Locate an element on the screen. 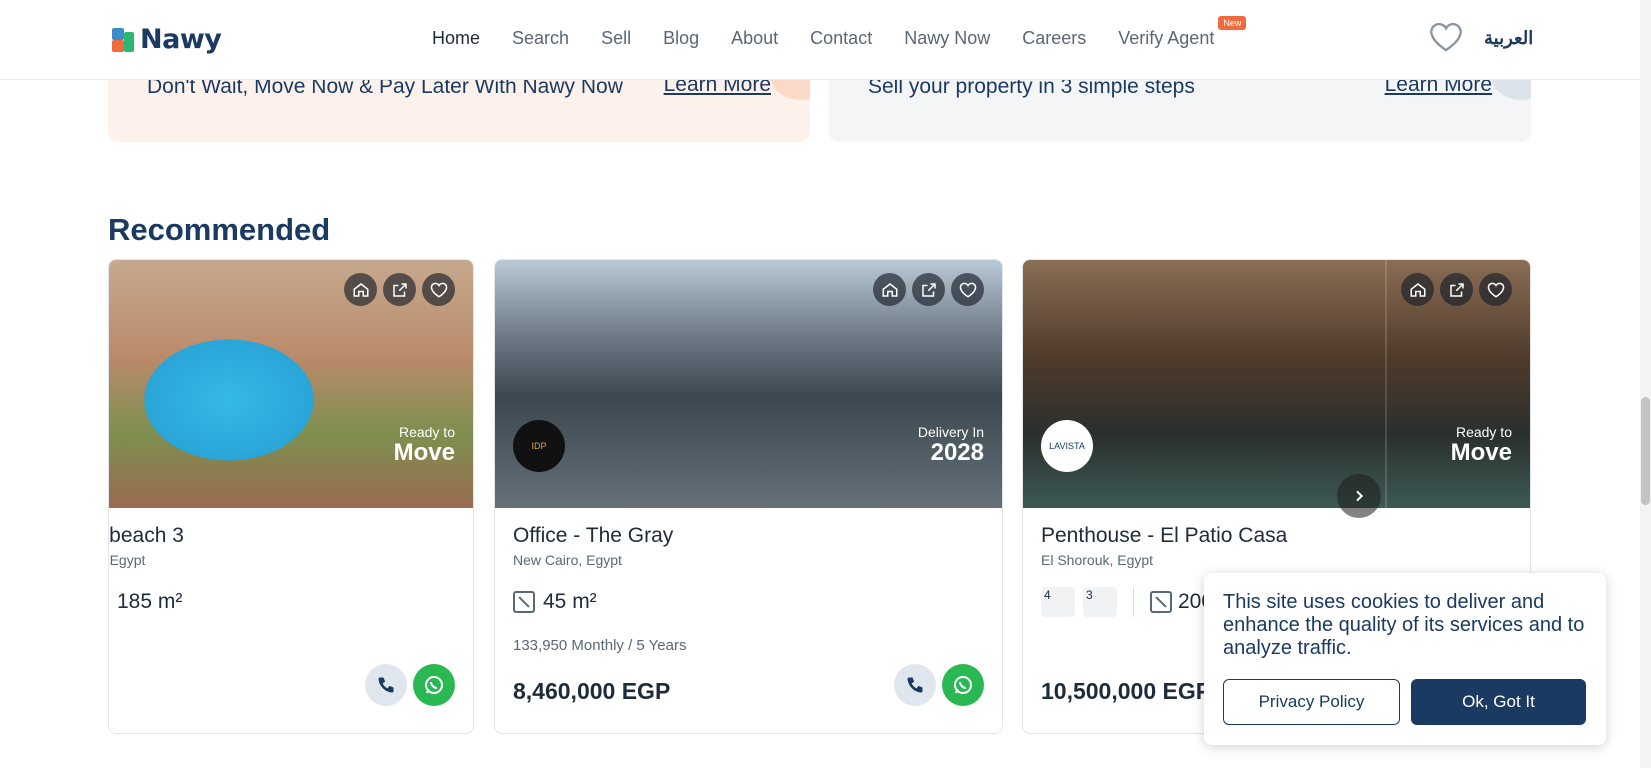 Image resolution: width=1651 pixels, height=768 pixels. property-title: Office - The Gray is located at coordinates (593, 536).